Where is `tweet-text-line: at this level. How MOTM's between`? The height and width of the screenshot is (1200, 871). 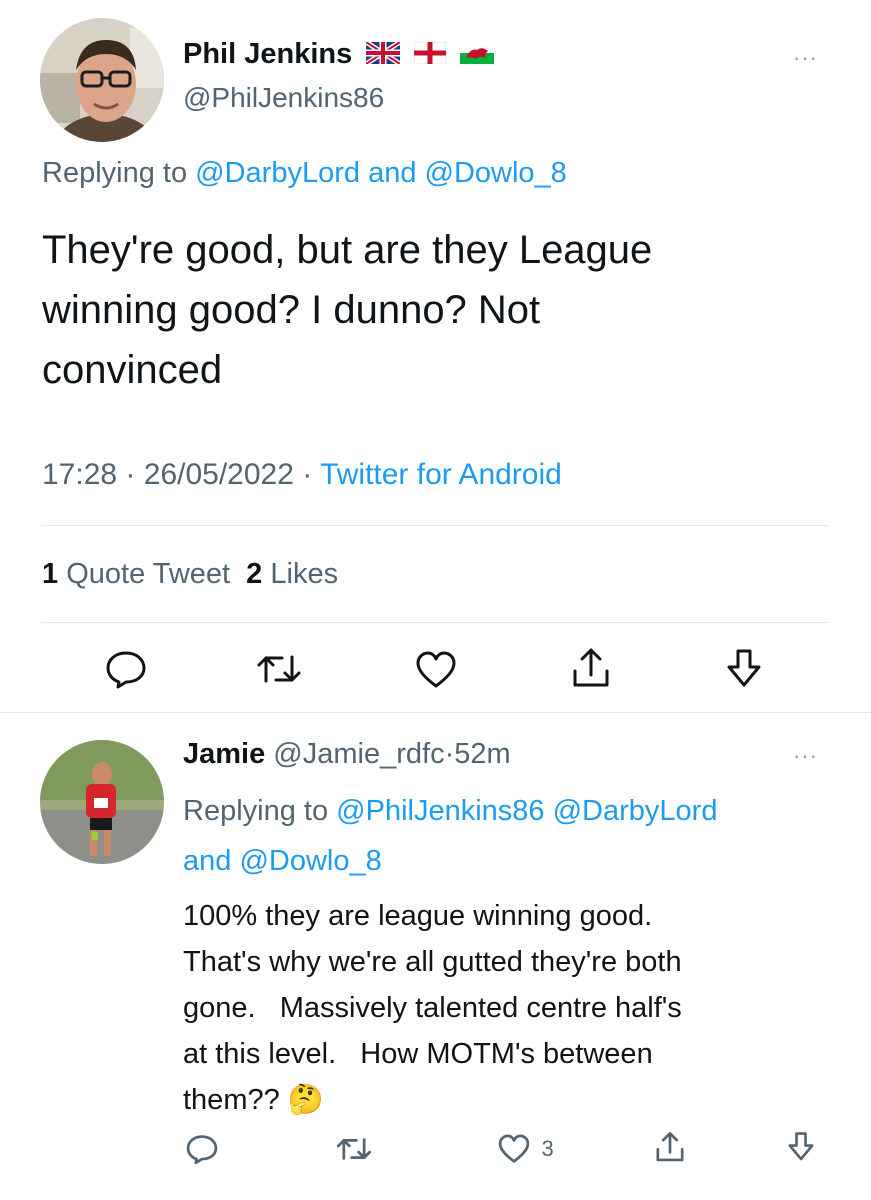
tweet-text-line: at this level. How MOTM's between is located at coordinates (418, 1054).